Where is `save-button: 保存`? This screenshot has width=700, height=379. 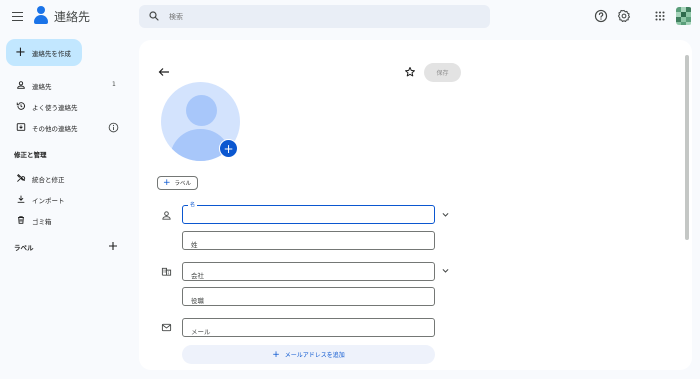 save-button: 保存 is located at coordinates (442, 72).